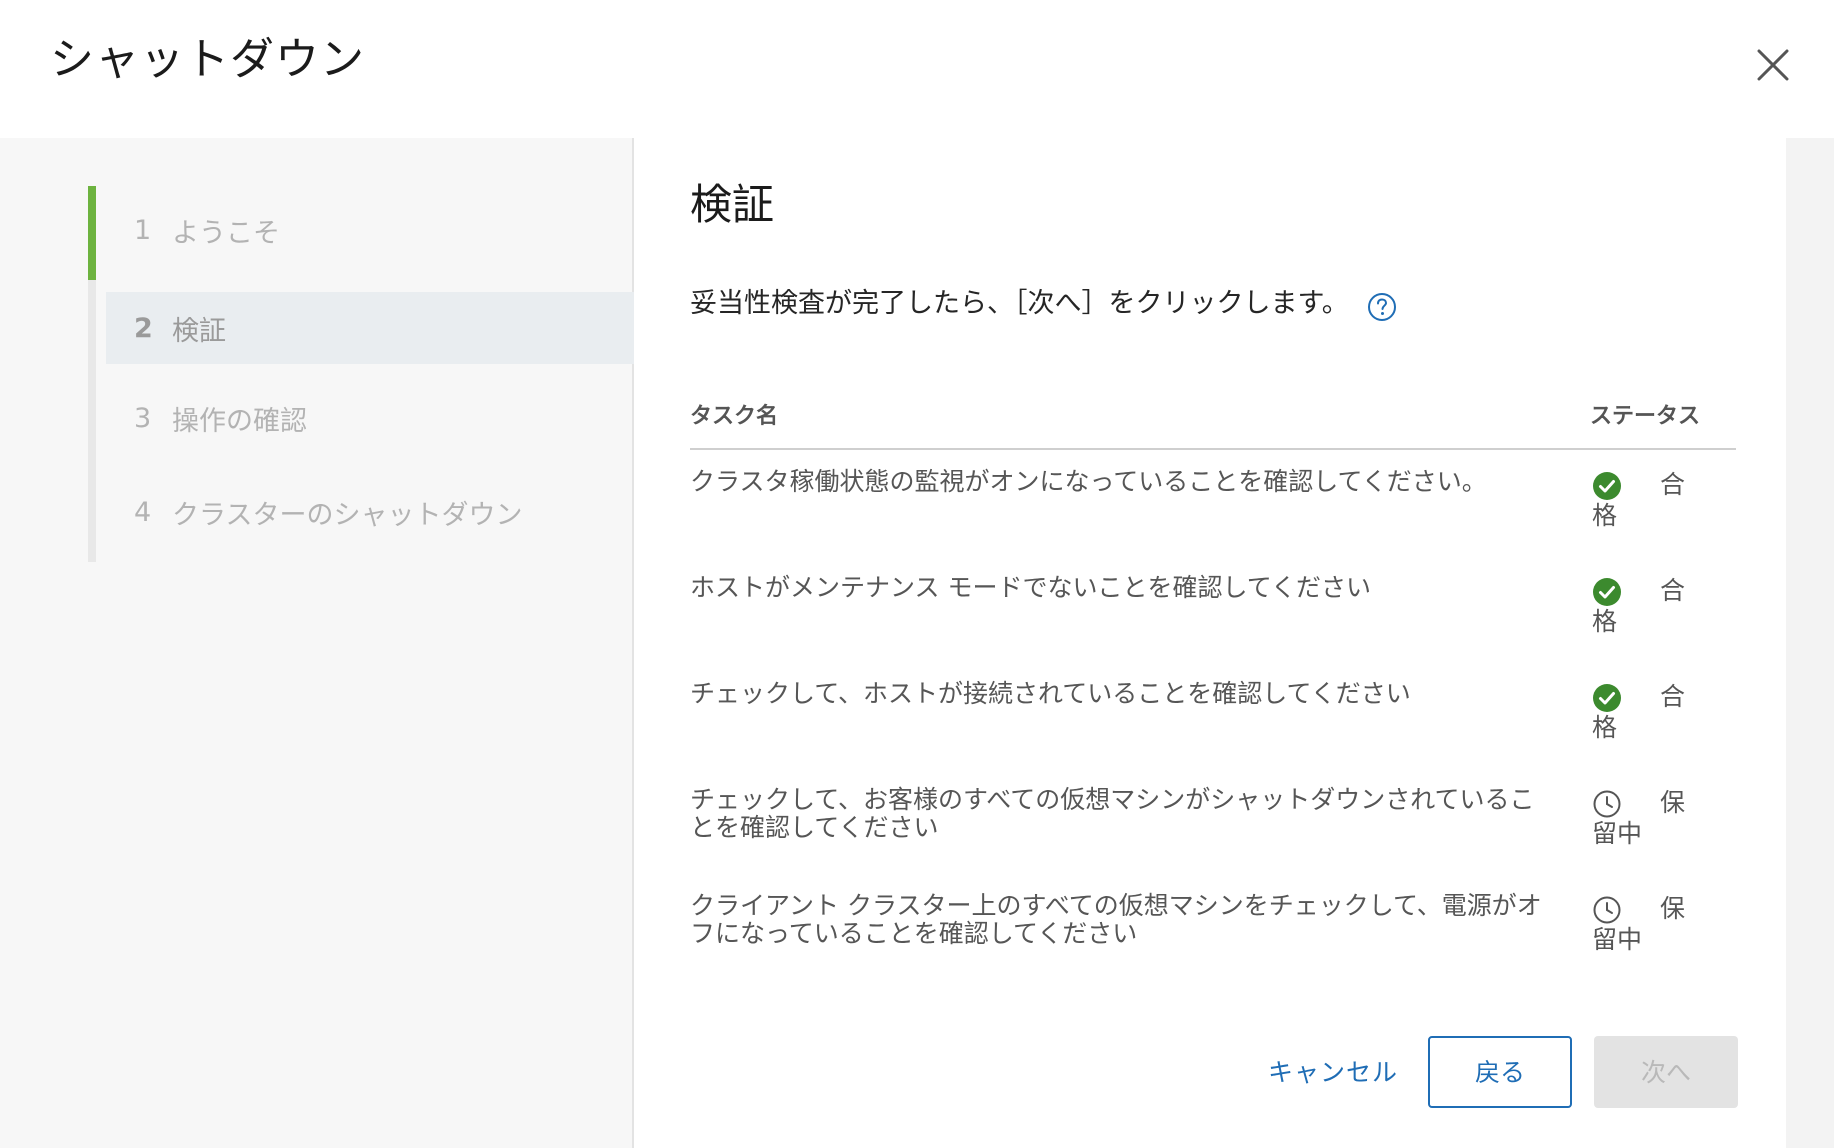 The image size is (1834, 1148). I want to click on table-row: クラスタ稼働状態の監視がオンになっていることを確認してください。 合格, so click(1213, 503).